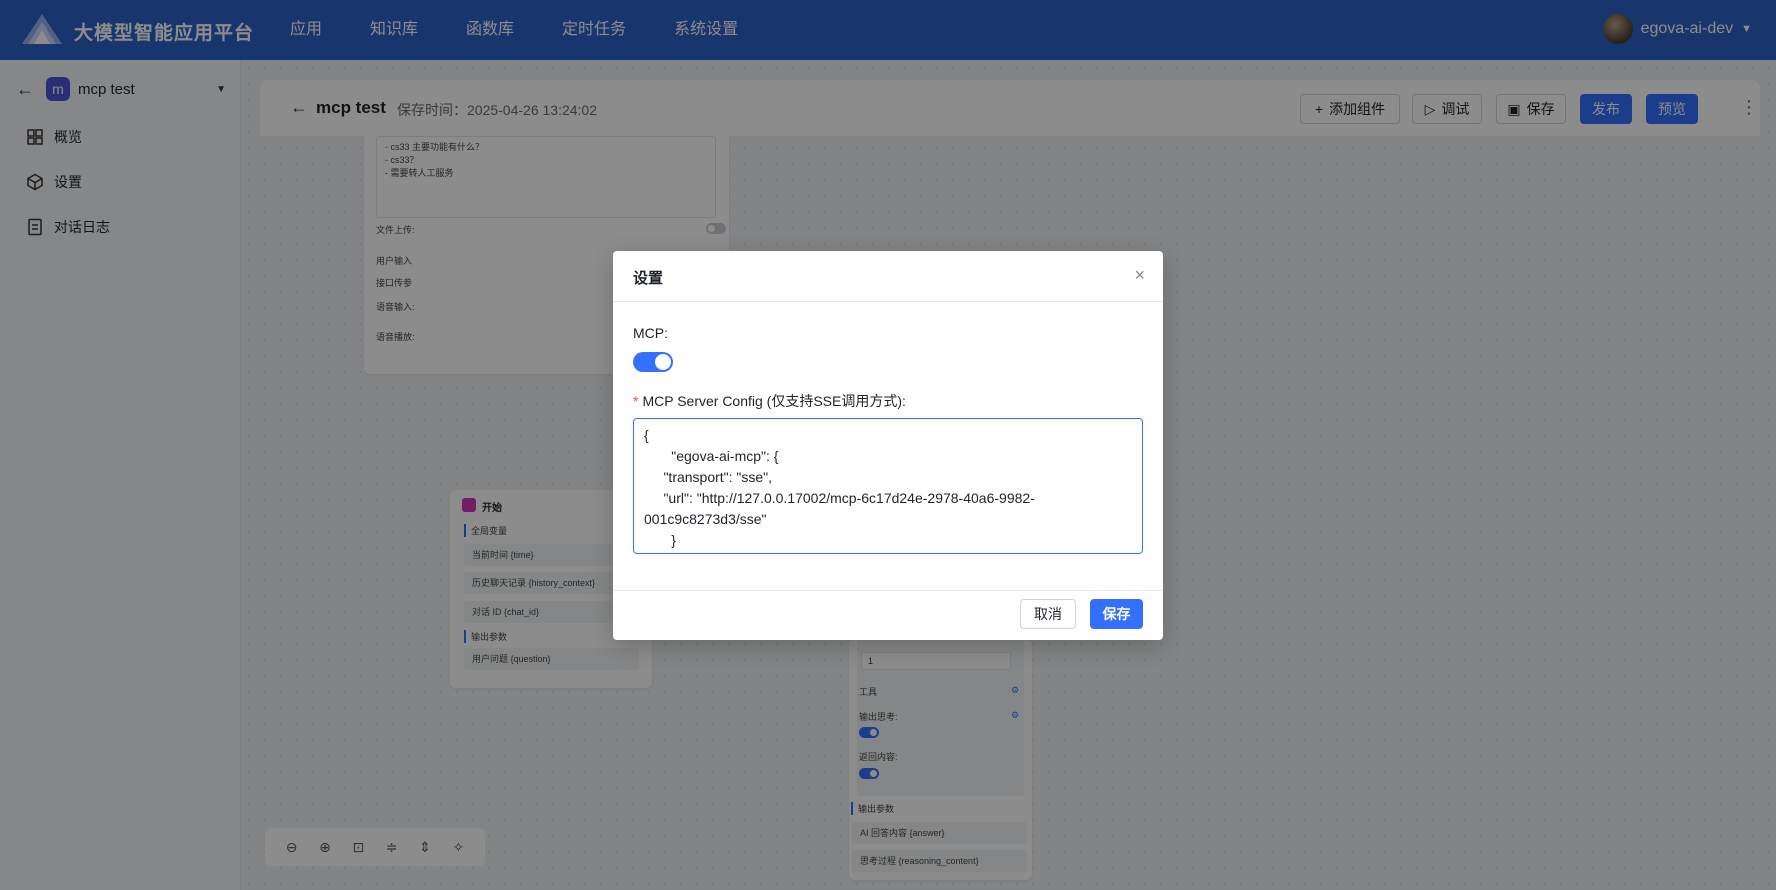  I want to click on modal-save-button: 保存, so click(1116, 614).